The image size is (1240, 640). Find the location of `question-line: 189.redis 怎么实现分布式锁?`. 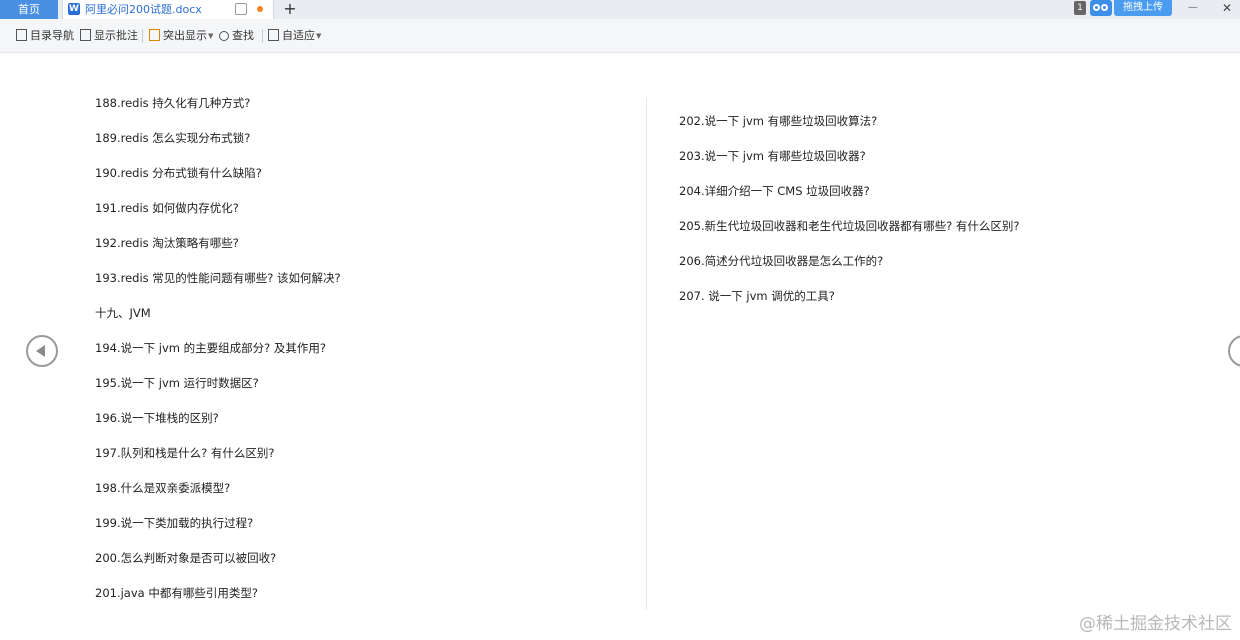

question-line: 189.redis 怎么实现分布式锁? is located at coordinates (173, 138).